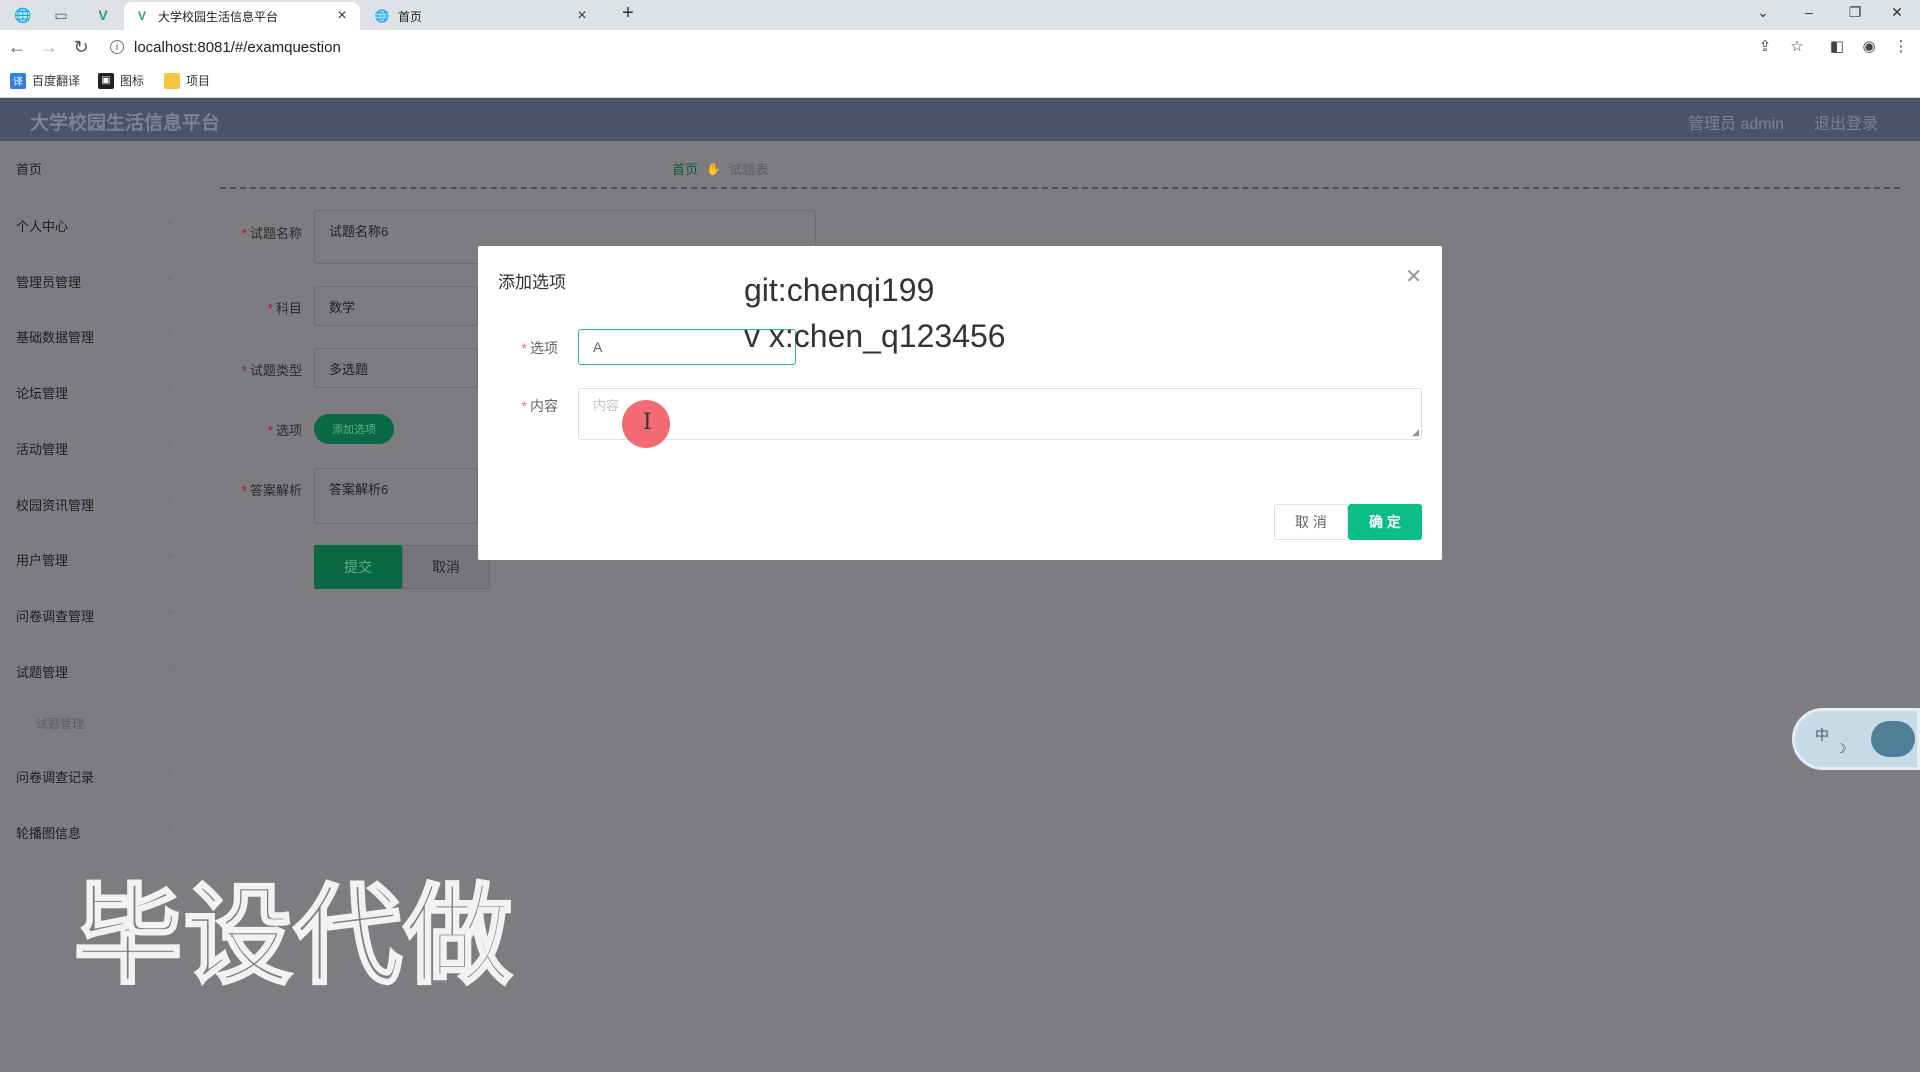 The image size is (1920, 1072). Describe the element at coordinates (1385, 522) in the screenshot. I see `dialog-confirm-button: 确 定` at that location.